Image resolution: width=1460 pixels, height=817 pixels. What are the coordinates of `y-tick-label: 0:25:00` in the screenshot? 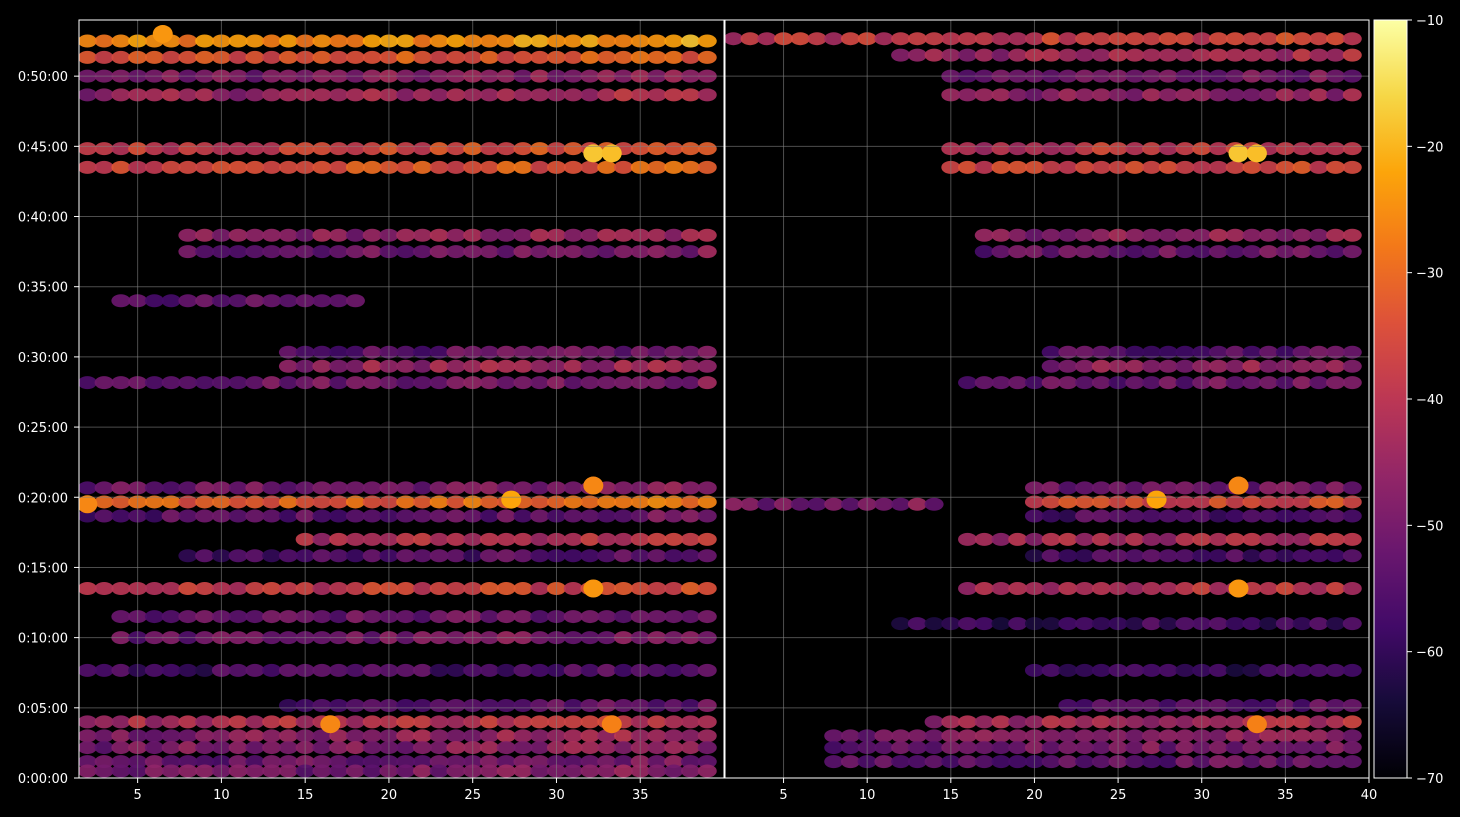 It's located at (43, 428).